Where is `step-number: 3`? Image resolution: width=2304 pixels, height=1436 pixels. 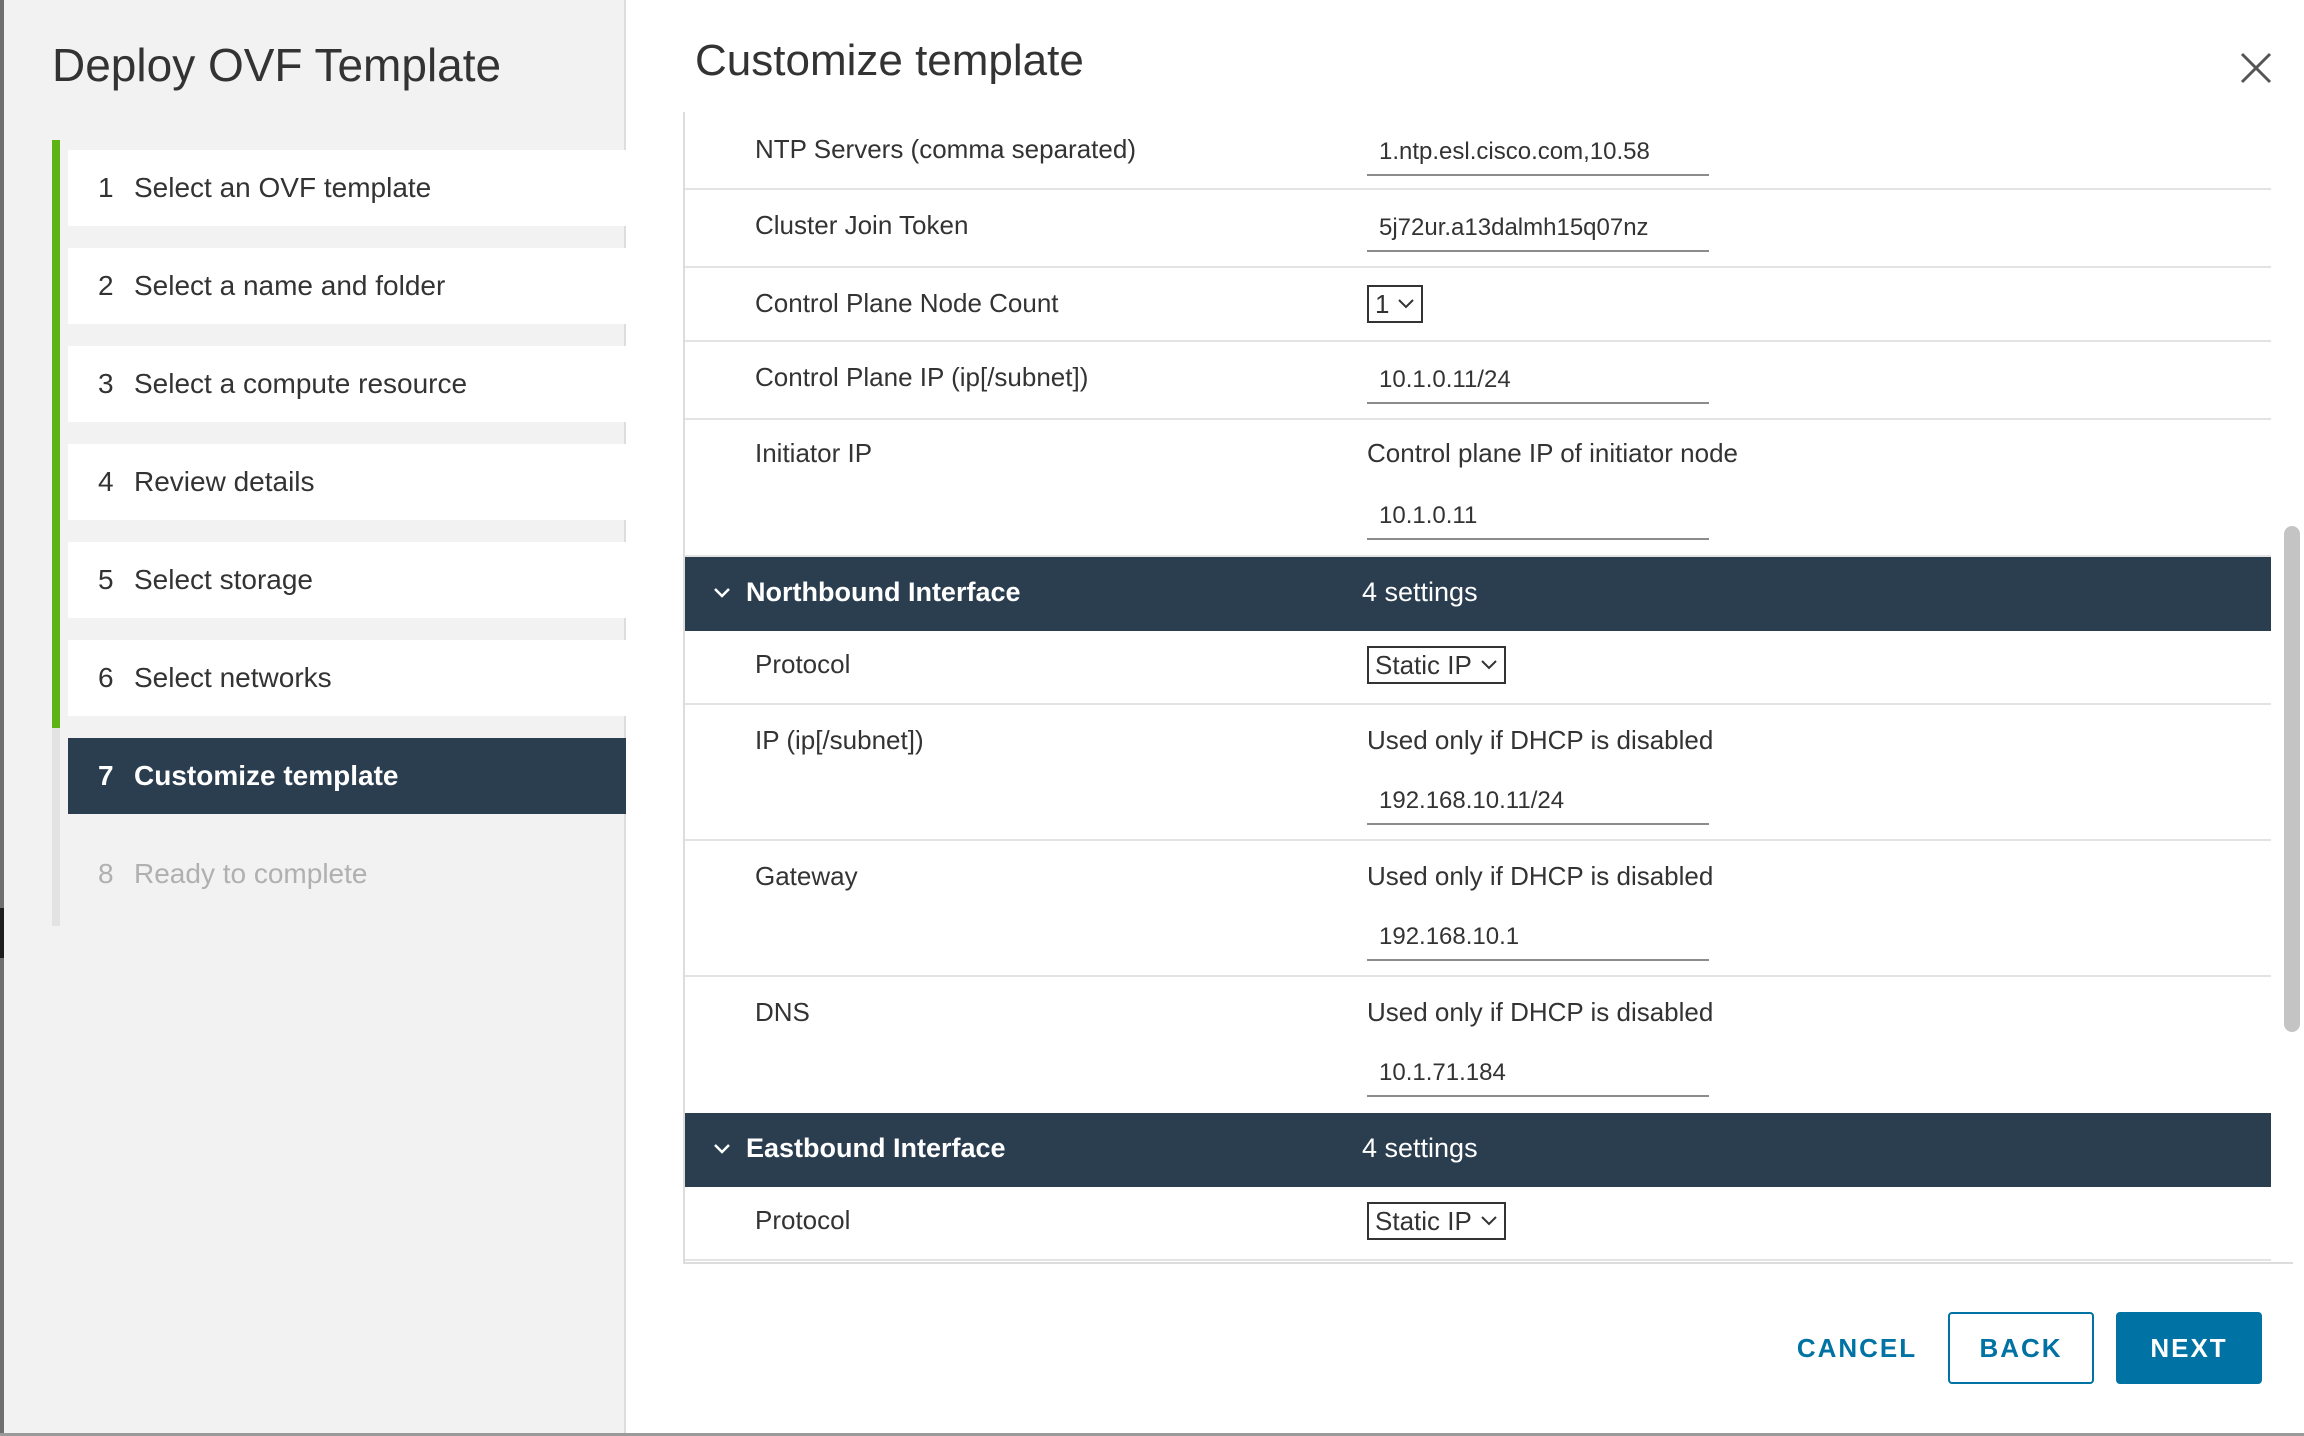 step-number: 3 is located at coordinates (106, 383).